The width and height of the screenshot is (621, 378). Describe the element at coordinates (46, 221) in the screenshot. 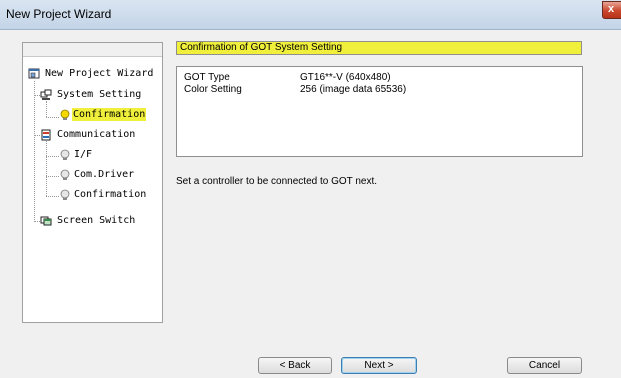

I see `screen-switch-icon` at that location.